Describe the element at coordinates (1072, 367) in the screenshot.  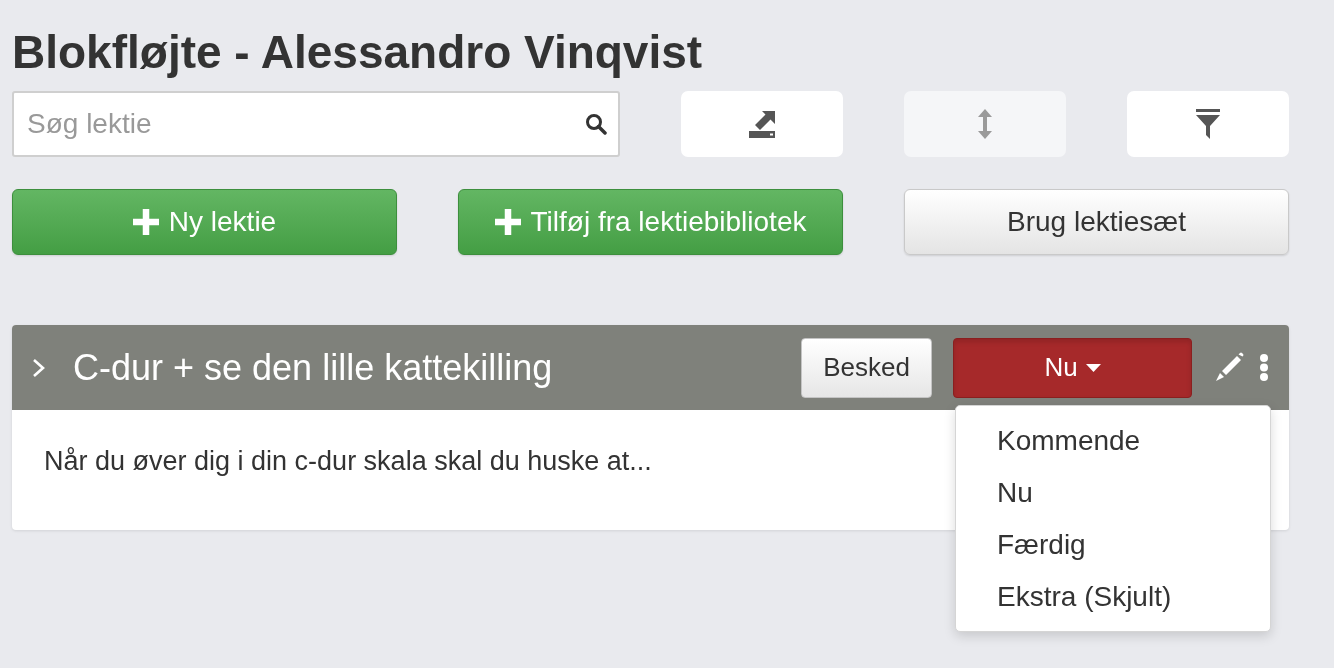
I see `status-dropdown-button: Nu` at that location.